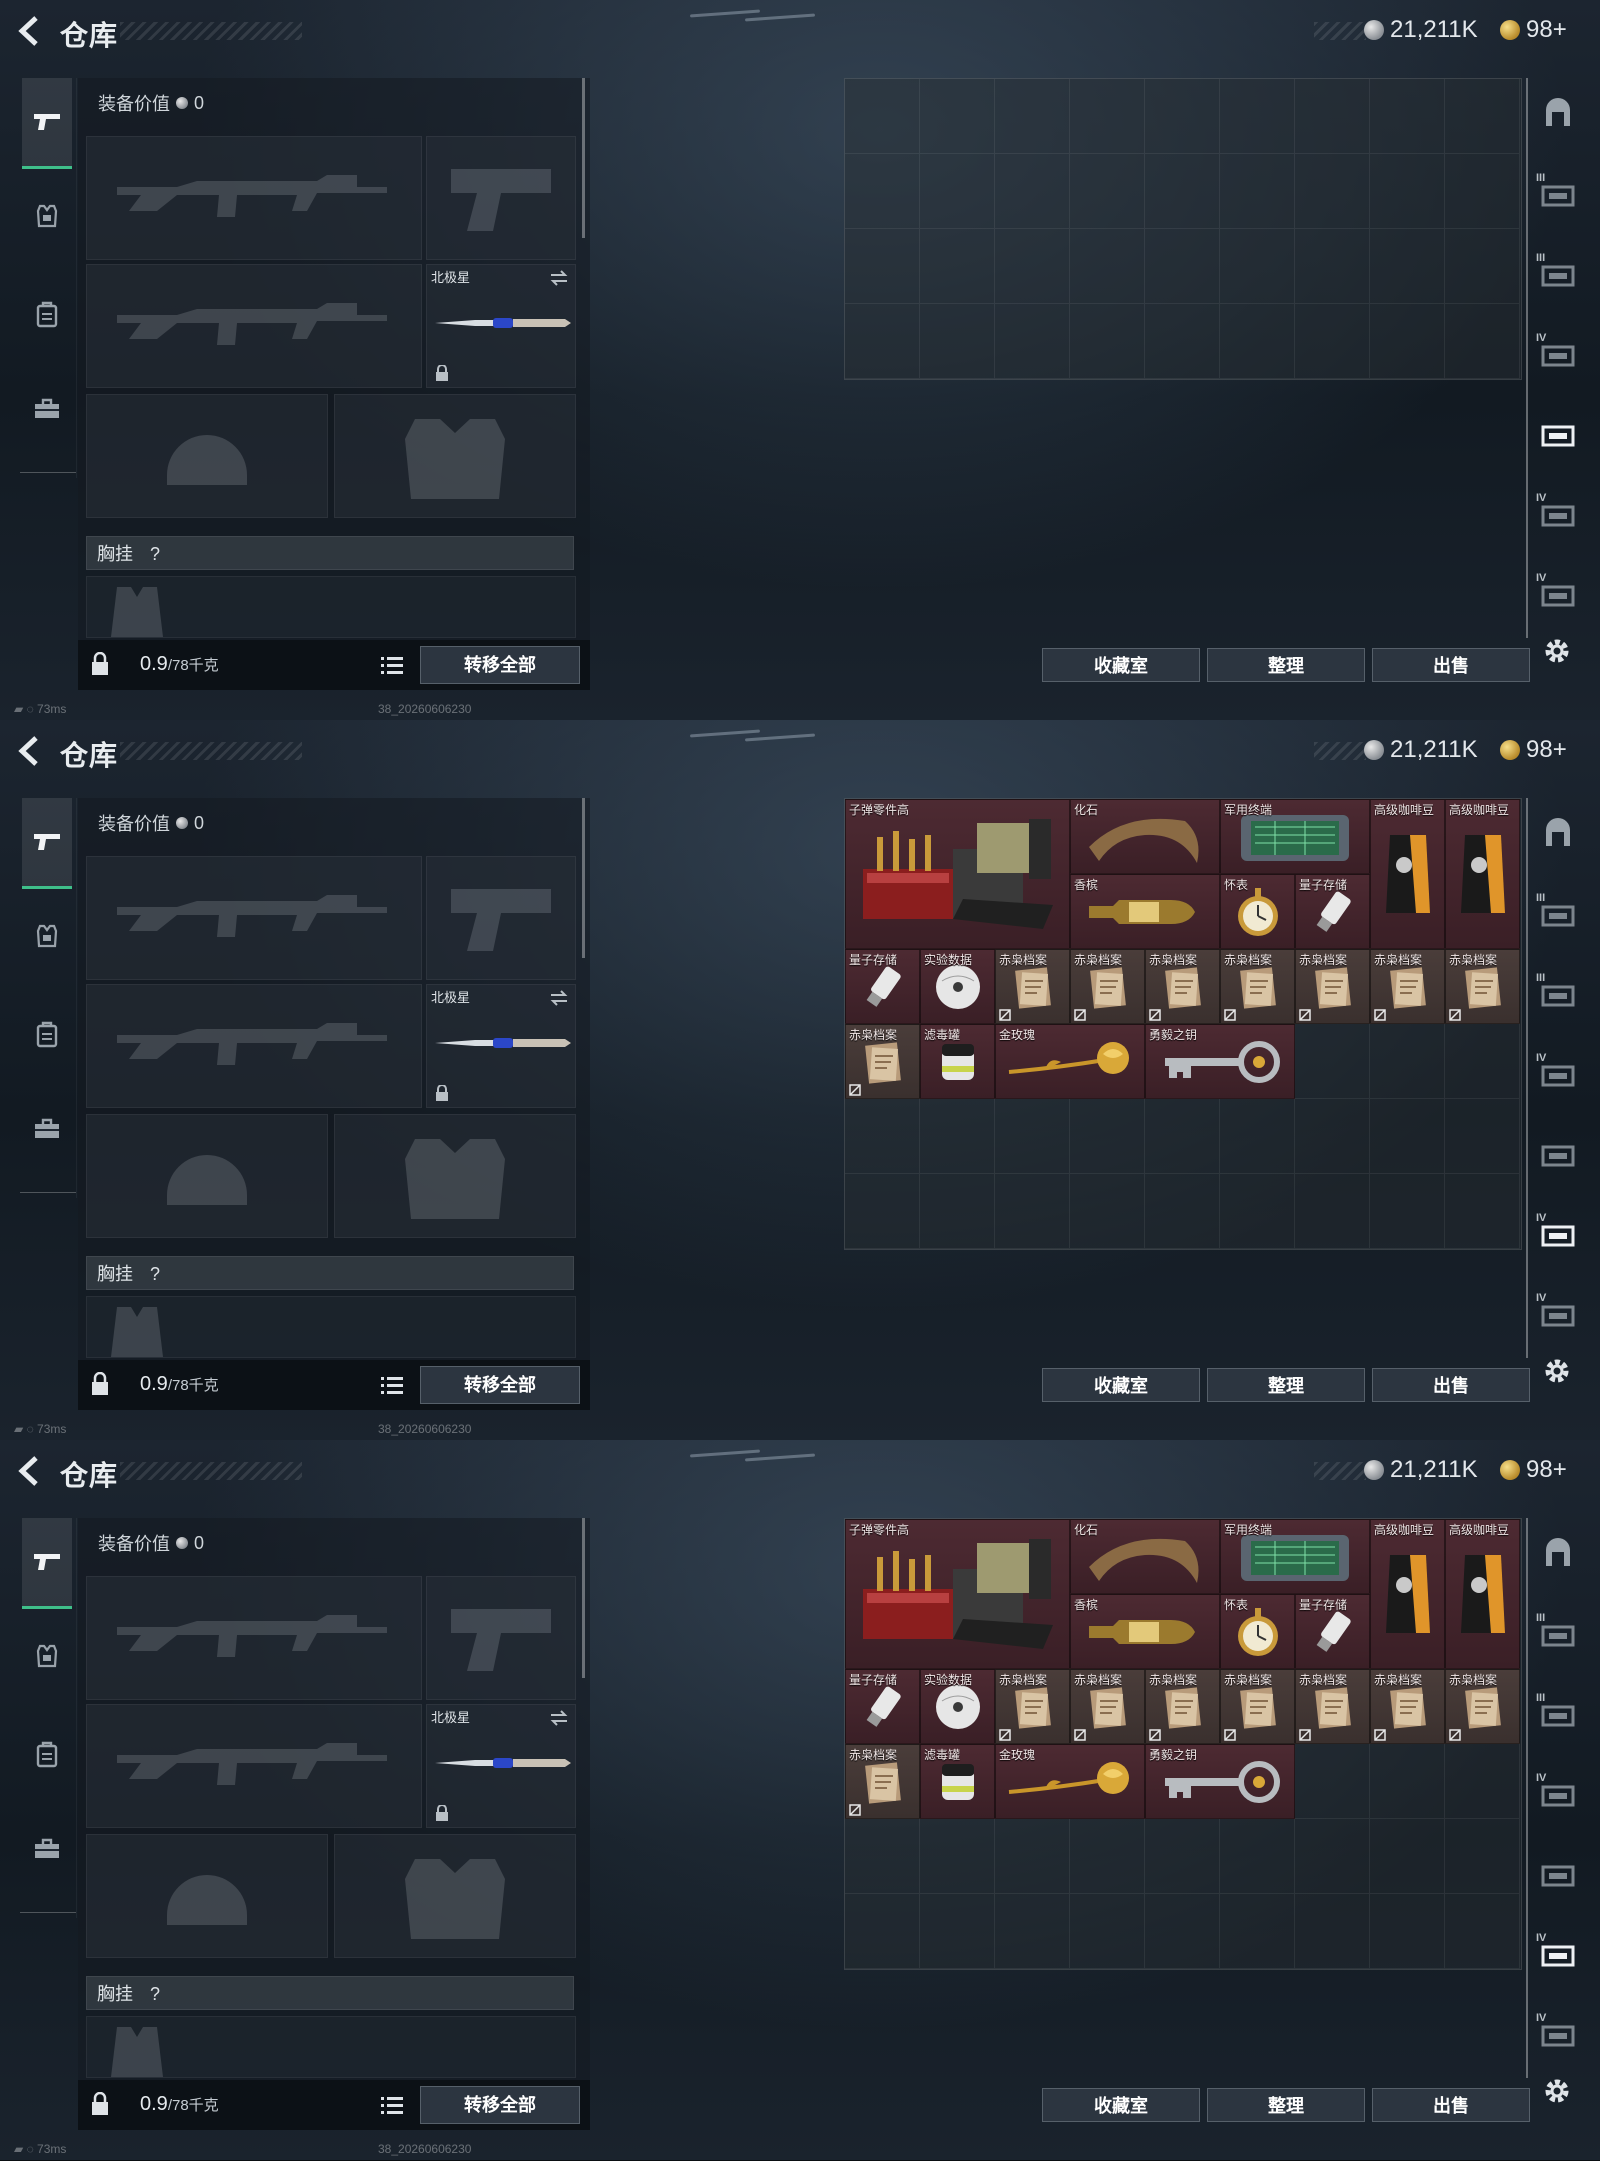  Describe the element at coordinates (559, 278) in the screenshot. I see `swap-arrows-icon` at that location.